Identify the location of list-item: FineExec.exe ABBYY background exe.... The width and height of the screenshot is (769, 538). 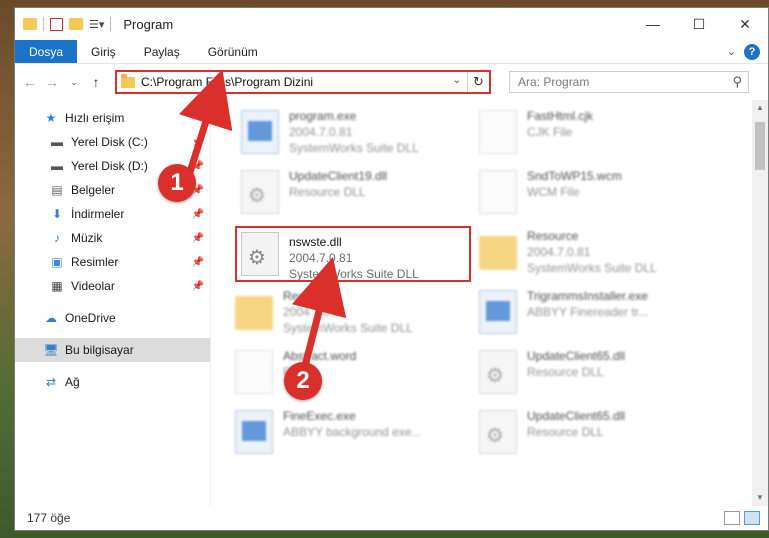
(353, 434).